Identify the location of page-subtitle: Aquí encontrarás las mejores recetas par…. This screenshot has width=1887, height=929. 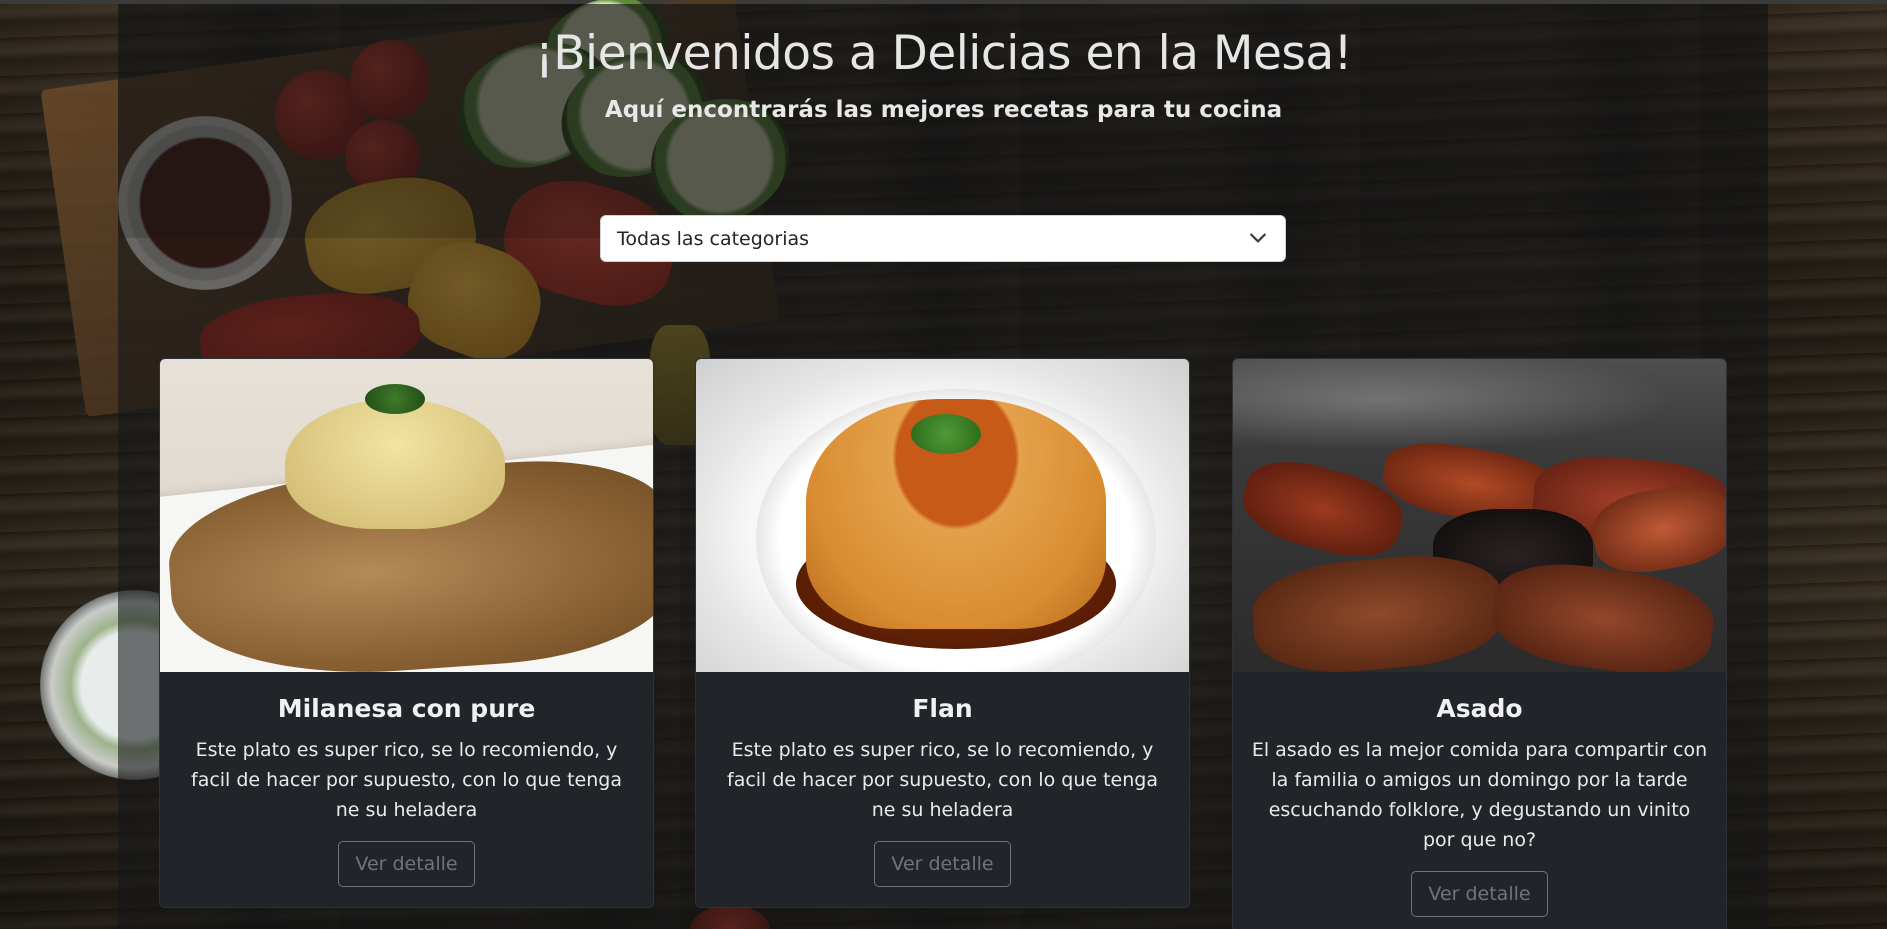
(943, 110).